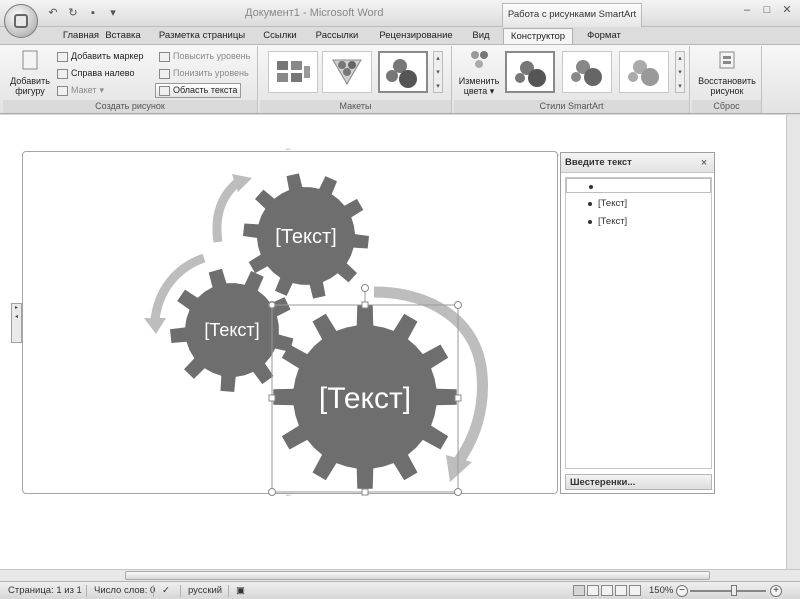 This screenshot has height=599, width=800. What do you see at coordinates (704, 163) in the screenshot?
I see `text-pane-close-button: ×` at bounding box center [704, 163].